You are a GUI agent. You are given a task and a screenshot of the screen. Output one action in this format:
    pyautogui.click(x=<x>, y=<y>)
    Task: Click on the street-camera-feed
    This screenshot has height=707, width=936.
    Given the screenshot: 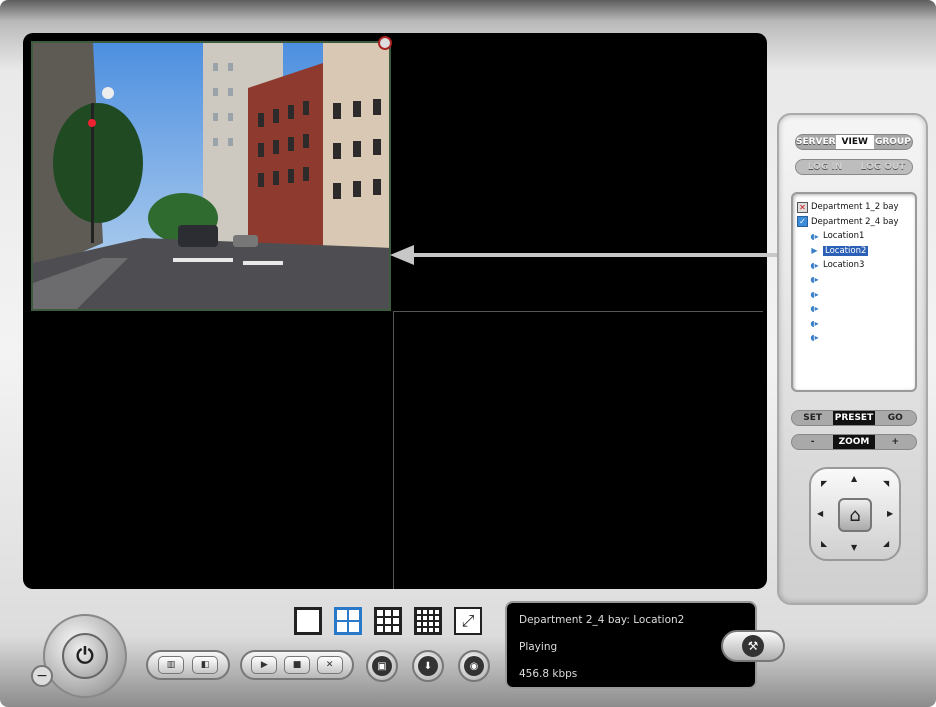 What is the action you would take?
    pyautogui.click(x=211, y=176)
    